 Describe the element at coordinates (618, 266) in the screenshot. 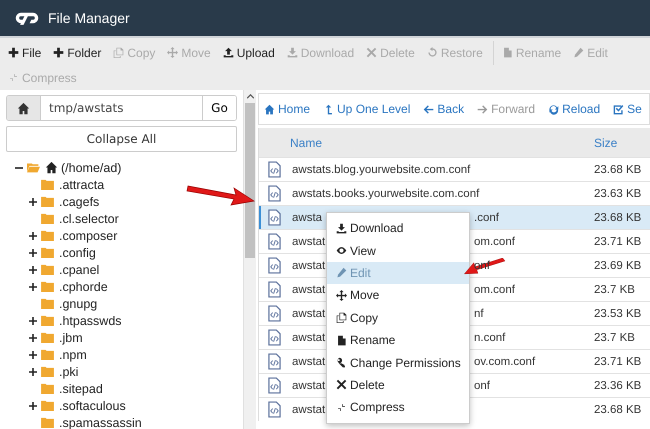

I see `file-size: 23.69 KB` at that location.